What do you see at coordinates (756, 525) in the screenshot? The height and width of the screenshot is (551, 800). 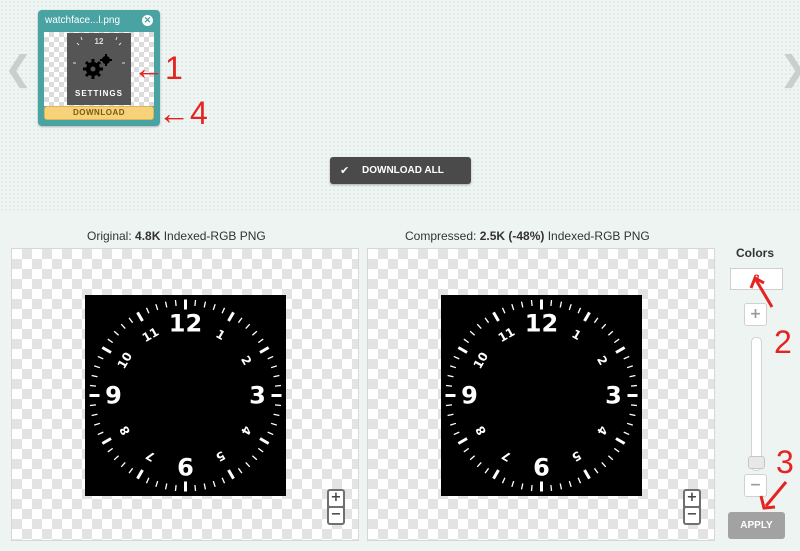 I see `apply-button: APPLY` at bounding box center [756, 525].